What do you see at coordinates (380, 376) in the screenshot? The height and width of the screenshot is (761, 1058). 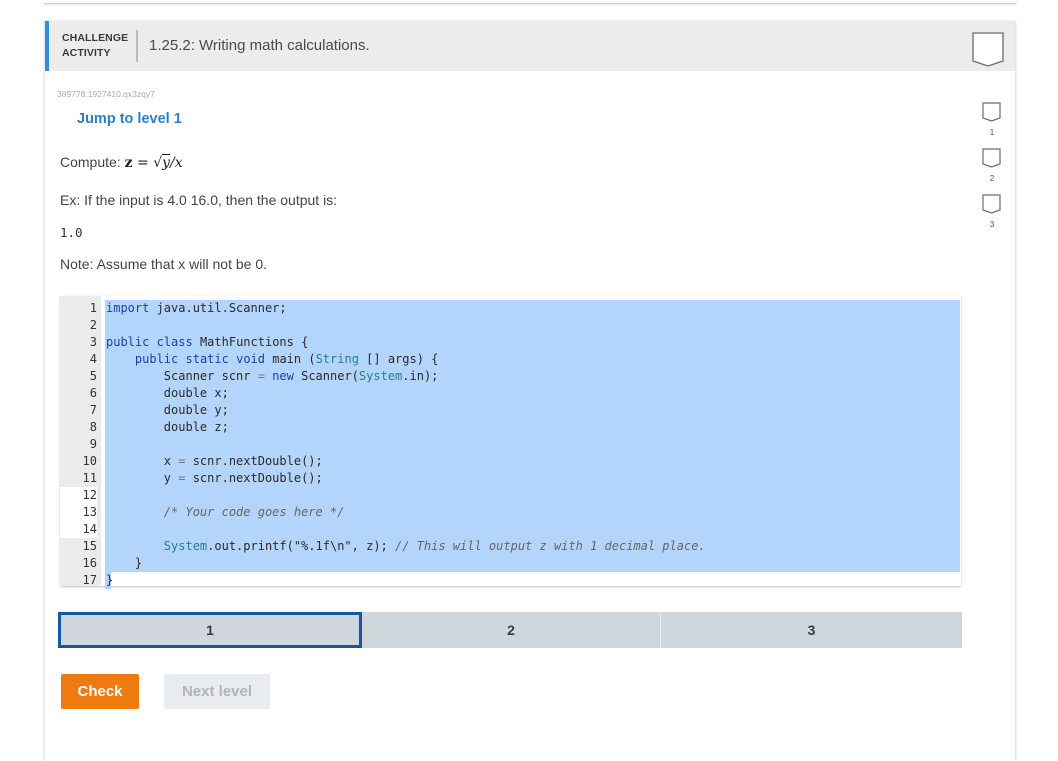 I see `code-token: System` at bounding box center [380, 376].